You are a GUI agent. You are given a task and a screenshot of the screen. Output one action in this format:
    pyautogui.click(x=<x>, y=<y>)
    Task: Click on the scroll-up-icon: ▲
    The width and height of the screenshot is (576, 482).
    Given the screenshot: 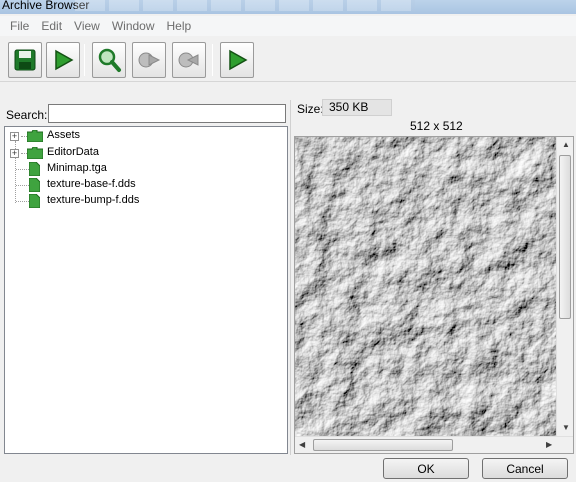 What is the action you would take?
    pyautogui.click(x=566, y=144)
    